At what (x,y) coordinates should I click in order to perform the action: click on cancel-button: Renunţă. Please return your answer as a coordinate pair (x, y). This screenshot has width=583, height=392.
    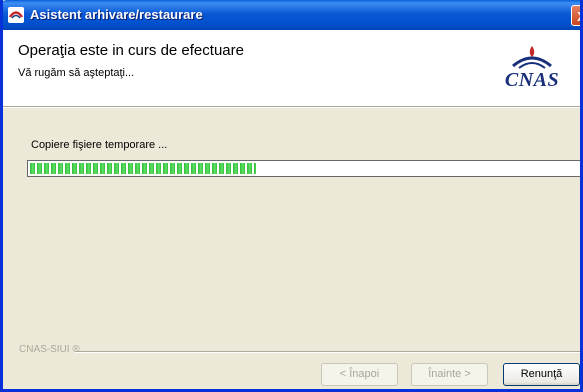
    Looking at the image, I should click on (541, 374).